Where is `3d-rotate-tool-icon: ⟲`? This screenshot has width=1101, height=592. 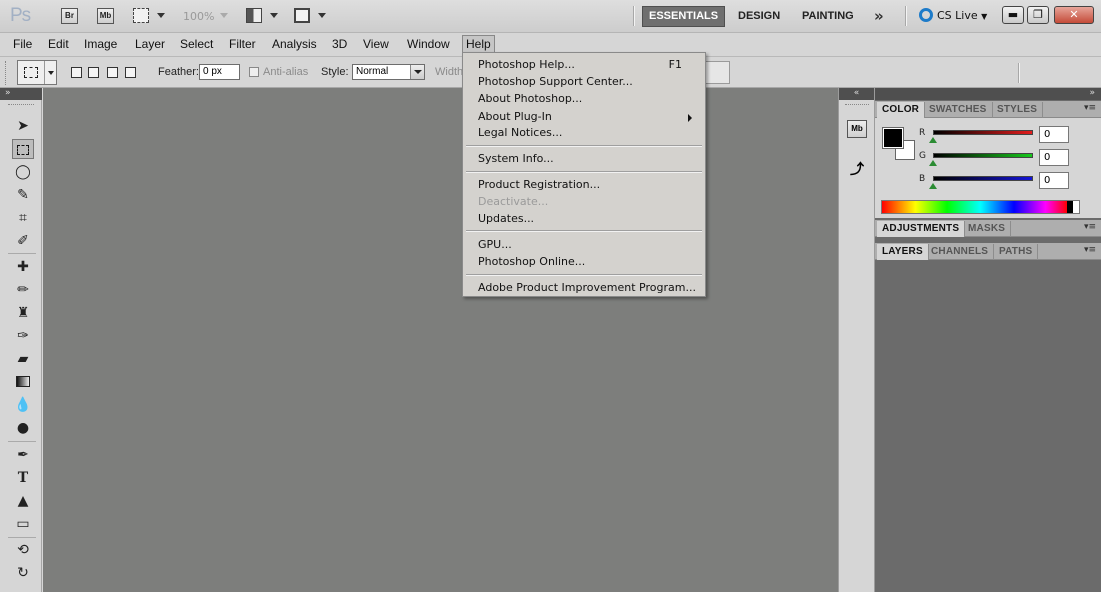 3d-rotate-tool-icon: ⟲ is located at coordinates (23, 550).